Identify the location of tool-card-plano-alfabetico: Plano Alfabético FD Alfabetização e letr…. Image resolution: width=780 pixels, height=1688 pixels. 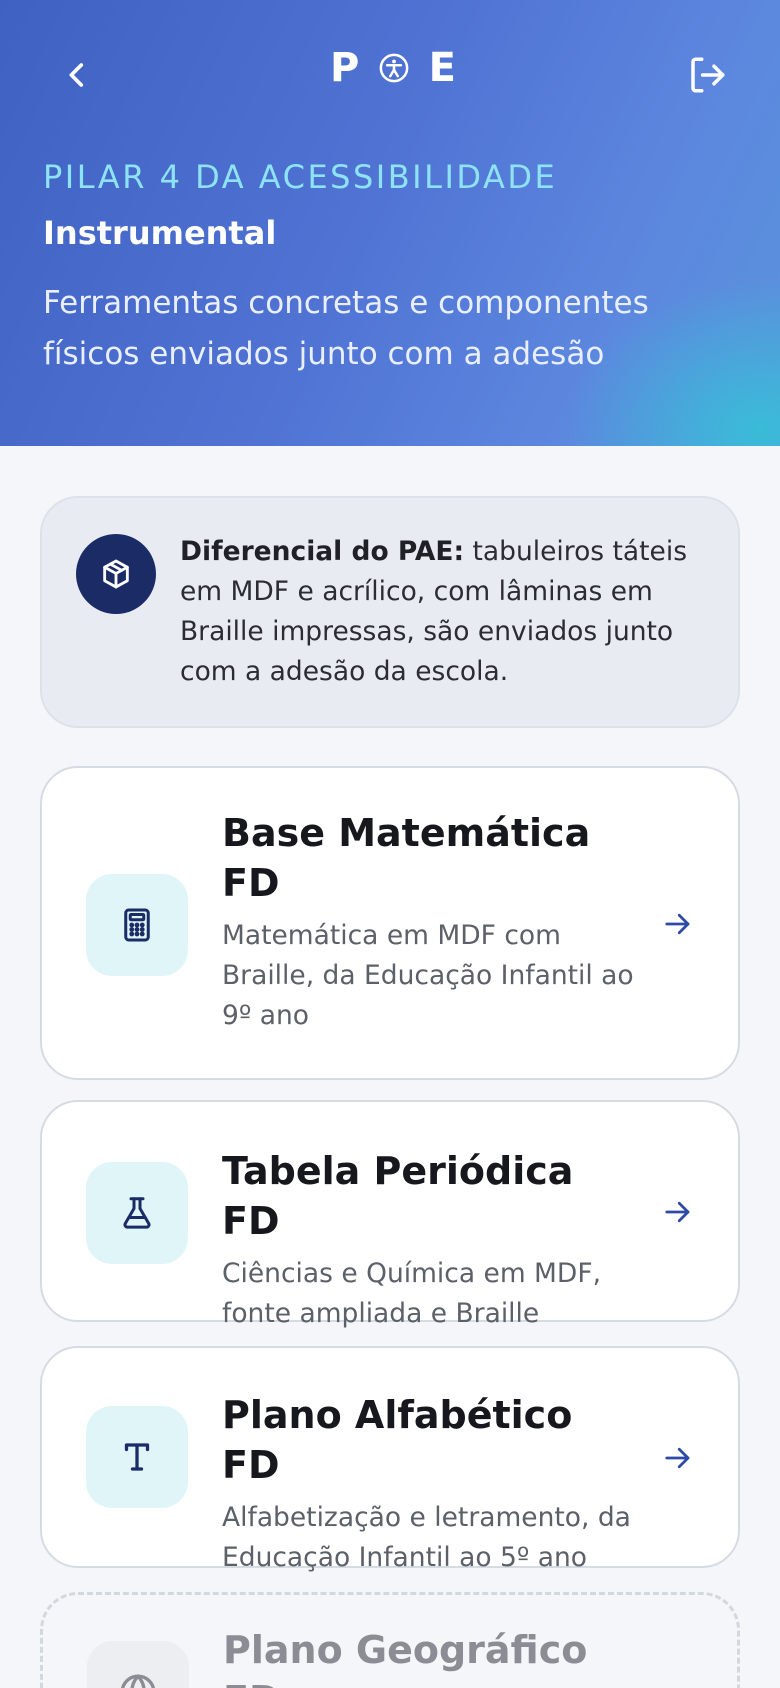
(390, 1459).